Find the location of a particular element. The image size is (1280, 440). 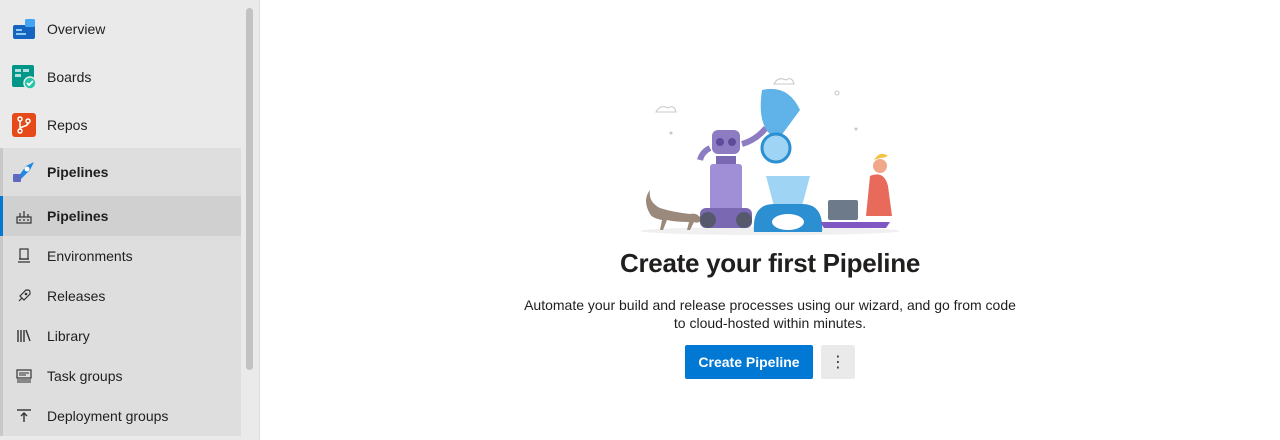

nav-item-boards: Boards is located at coordinates (120, 77).